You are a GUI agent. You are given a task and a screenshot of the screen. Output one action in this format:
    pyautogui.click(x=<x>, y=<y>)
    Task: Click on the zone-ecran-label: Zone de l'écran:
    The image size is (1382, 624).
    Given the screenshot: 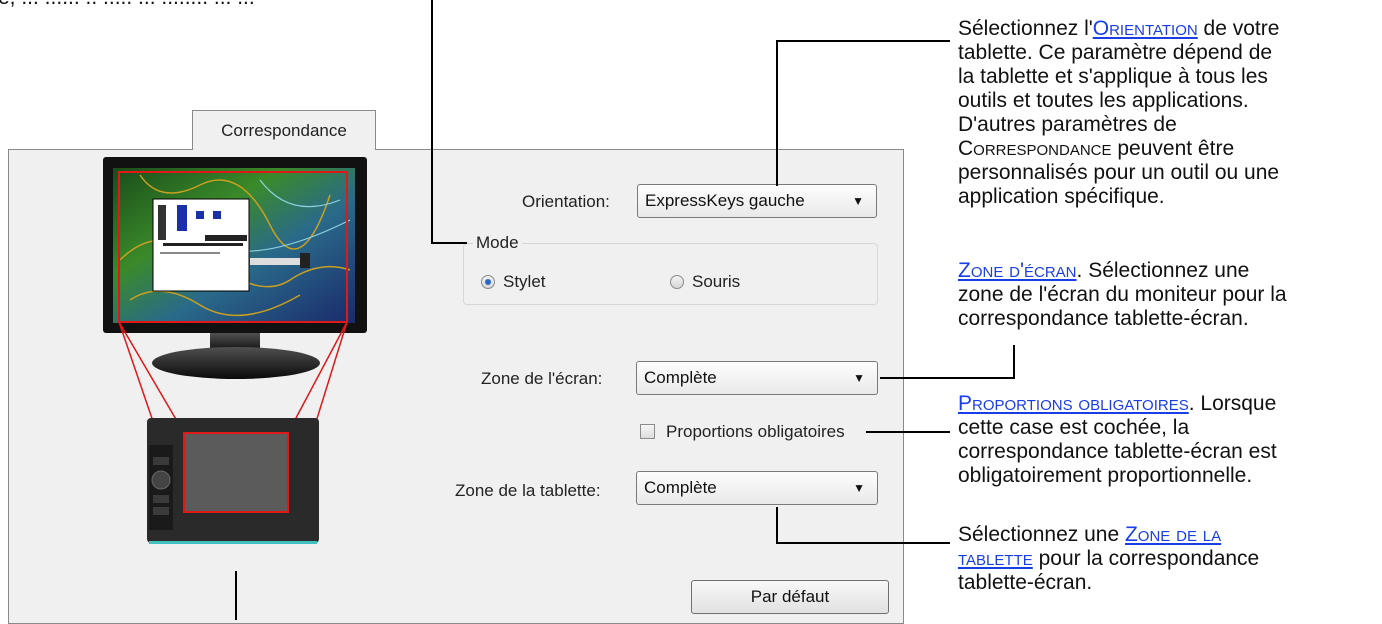 What is the action you would take?
    pyautogui.click(x=542, y=378)
    